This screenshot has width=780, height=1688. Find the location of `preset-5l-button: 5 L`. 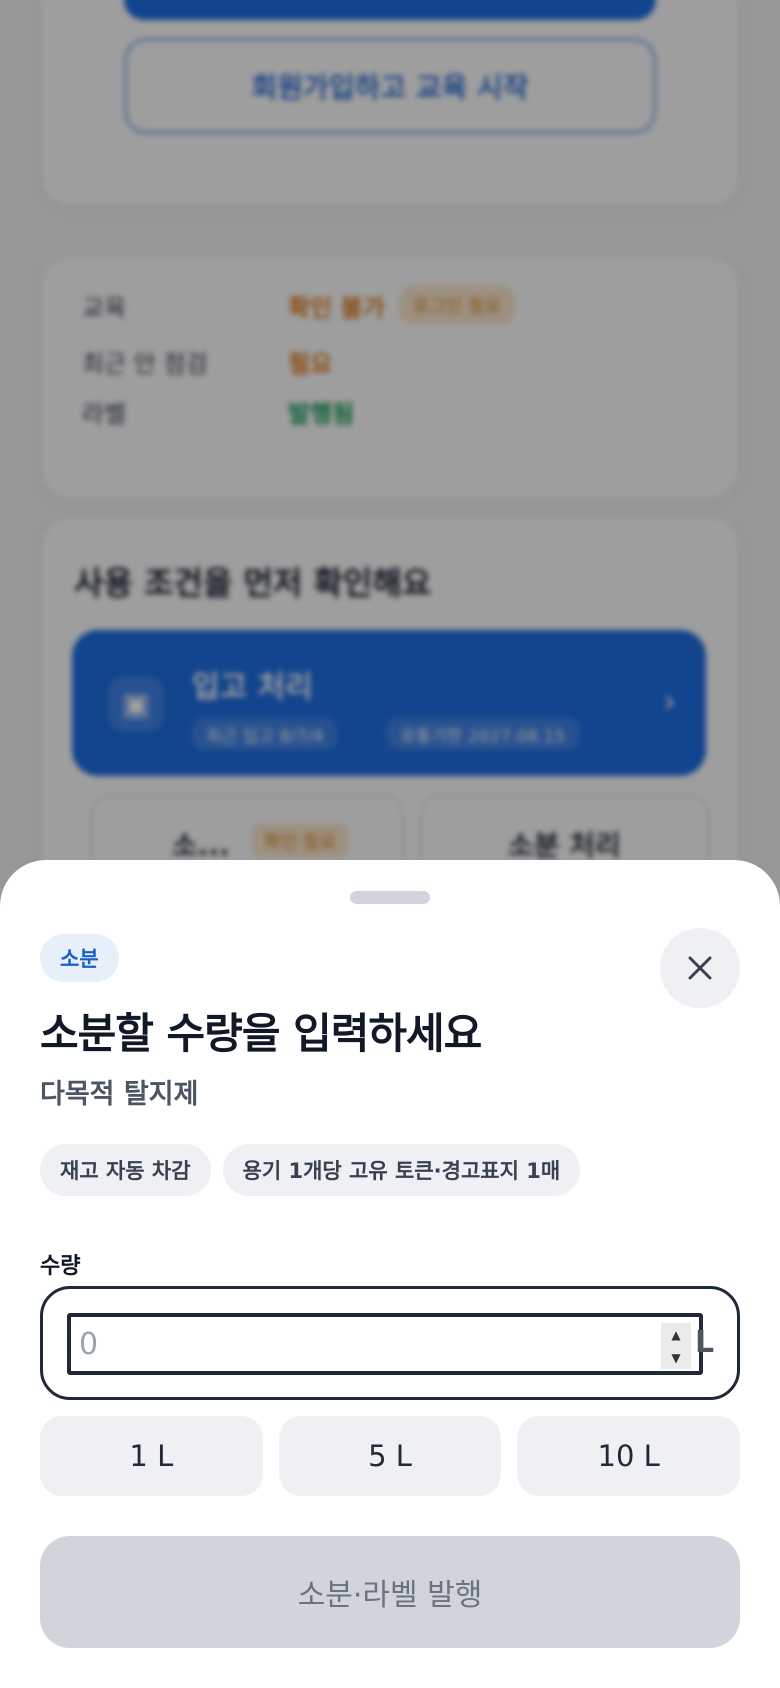

preset-5l-button: 5 L is located at coordinates (390, 1456).